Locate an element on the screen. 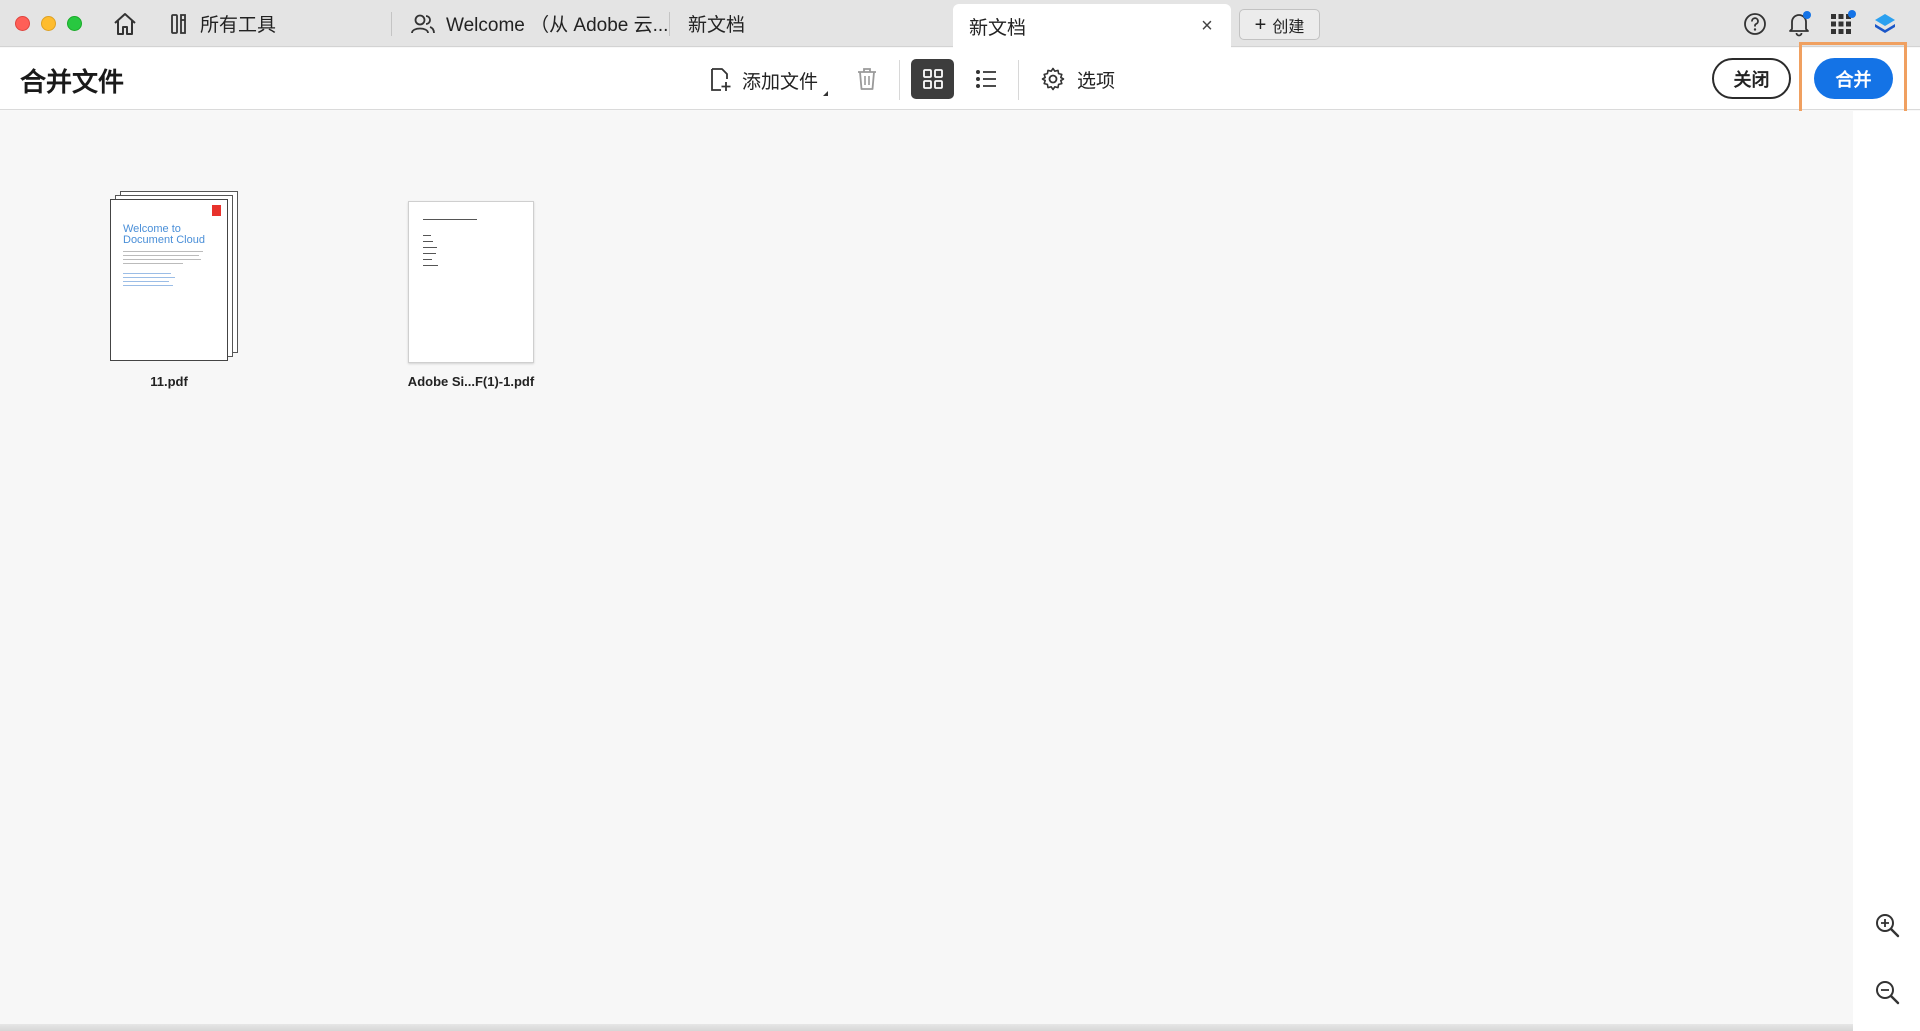 The width and height of the screenshot is (1920, 1031). add-files-label: 添加文件 is located at coordinates (780, 82).